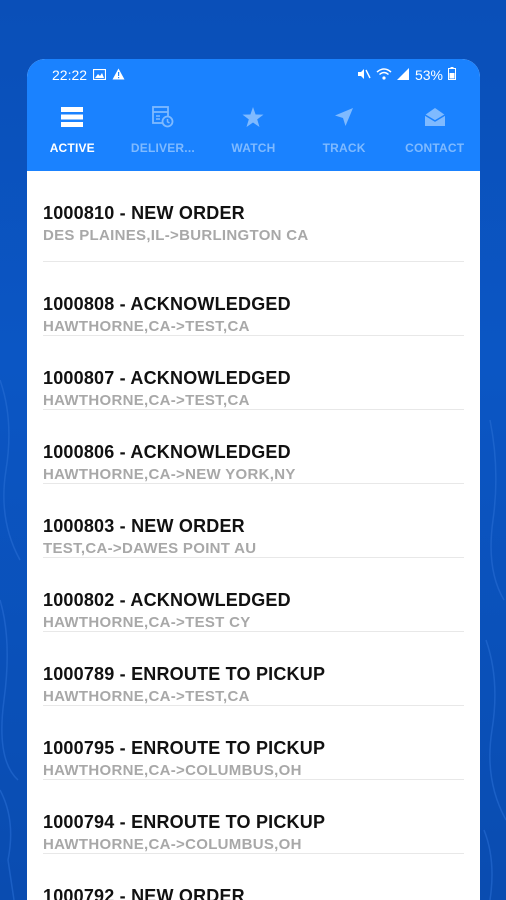 This screenshot has height=900, width=506. Describe the element at coordinates (144, 526) in the screenshot. I see `order-title: 1000803 - NEW ORDER` at that location.